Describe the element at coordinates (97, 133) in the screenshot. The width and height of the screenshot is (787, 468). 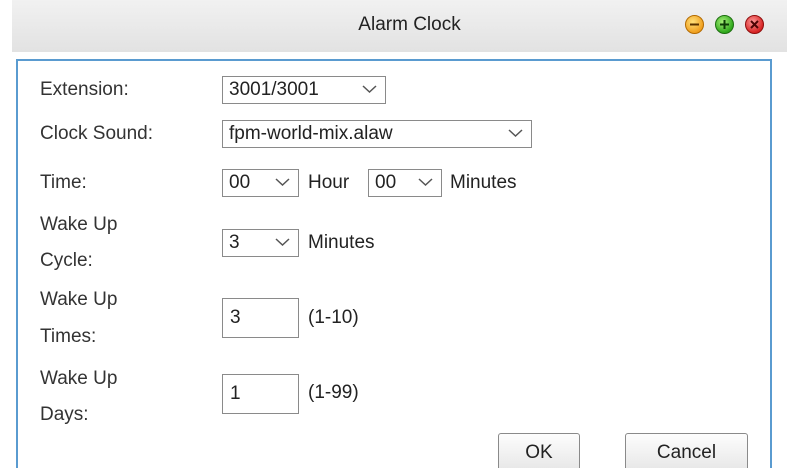
I see `clock-sound-label: Clock Sound:` at that location.